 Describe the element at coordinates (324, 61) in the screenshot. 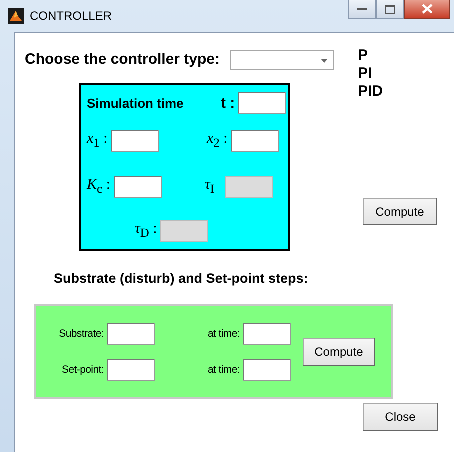

I see `caret-icon` at that location.